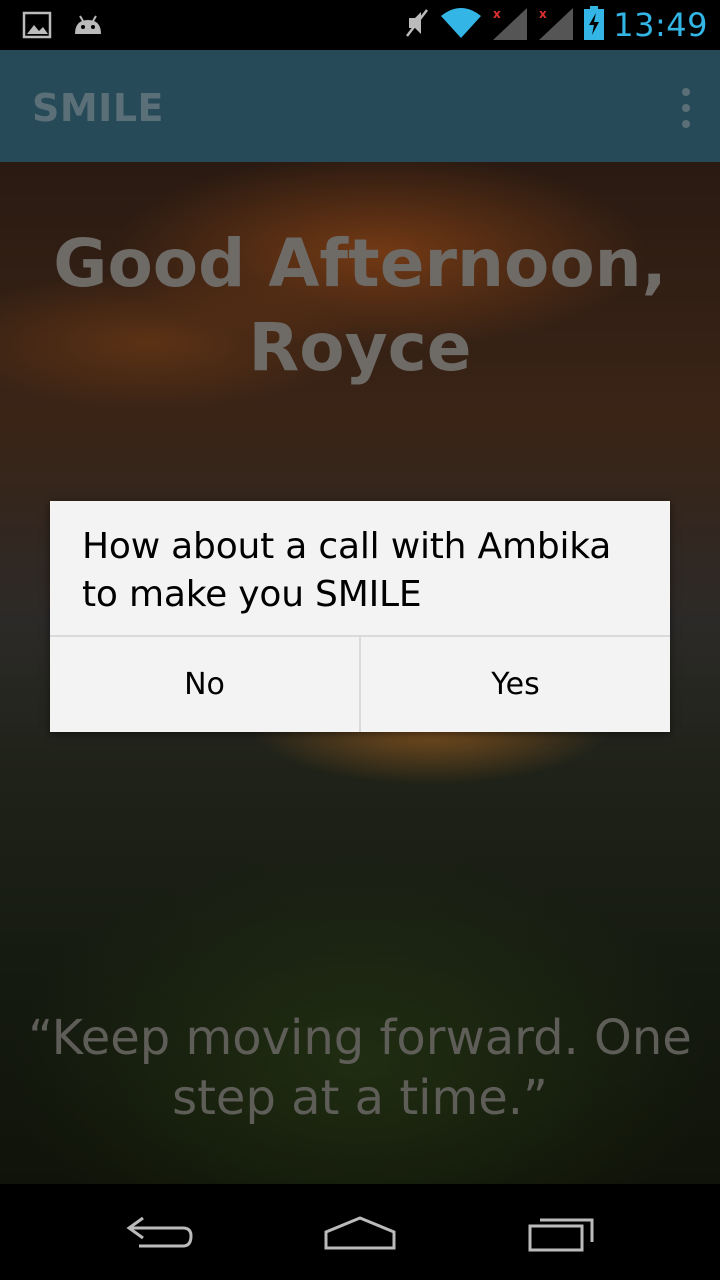 Image resolution: width=720 pixels, height=1280 pixels. What do you see at coordinates (562, 1232) in the screenshot?
I see `recents-icon` at bounding box center [562, 1232].